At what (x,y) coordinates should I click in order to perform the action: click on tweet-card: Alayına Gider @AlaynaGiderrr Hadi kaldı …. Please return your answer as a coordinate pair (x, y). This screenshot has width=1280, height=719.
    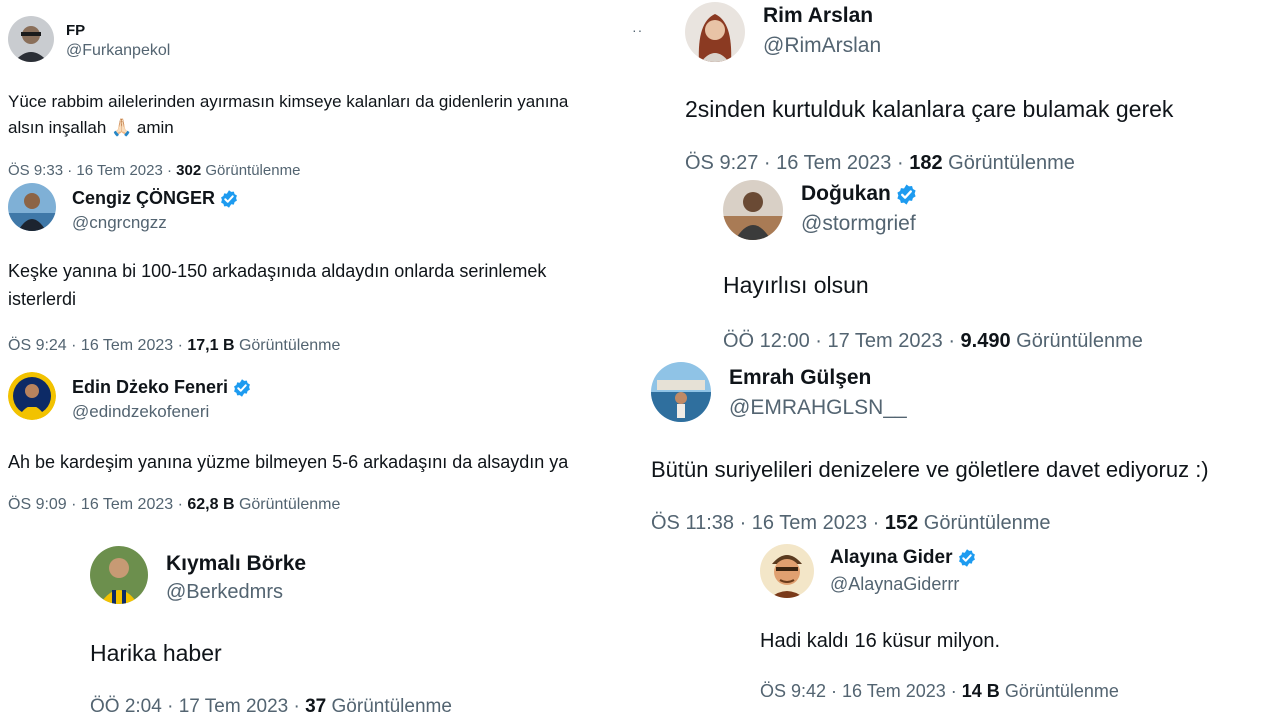
    Looking at the image, I should click on (980, 629).